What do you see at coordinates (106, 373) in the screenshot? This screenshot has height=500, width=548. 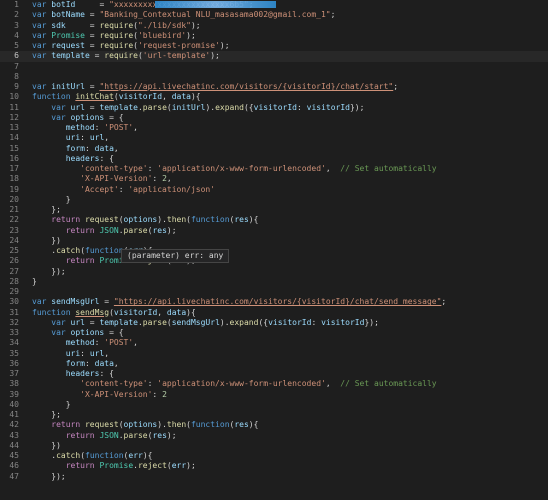 I see `code-token: : {` at bounding box center [106, 373].